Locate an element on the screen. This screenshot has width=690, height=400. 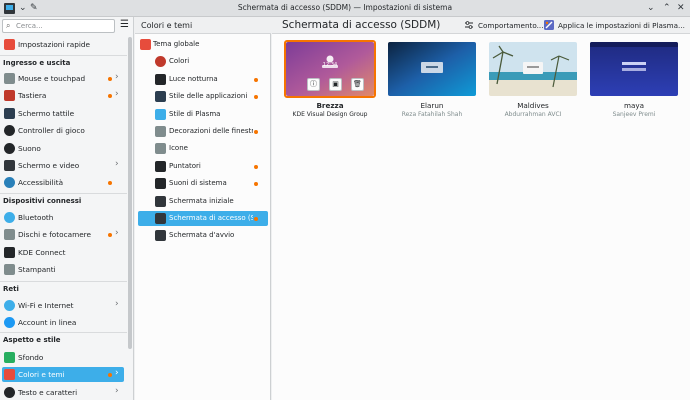
sidebar-item-label: Stampanti is located at coordinates (37, 269).